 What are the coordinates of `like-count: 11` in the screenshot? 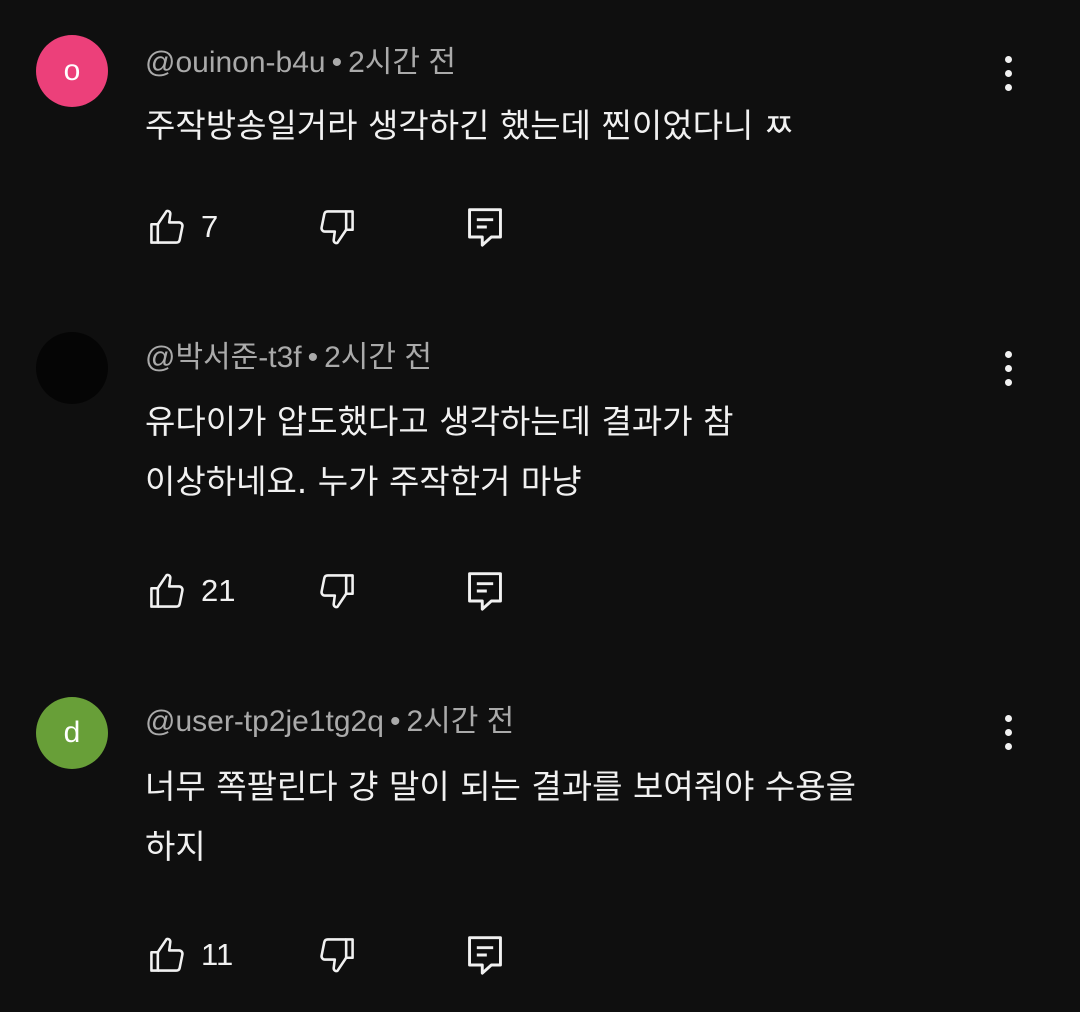 It's located at (217, 954).